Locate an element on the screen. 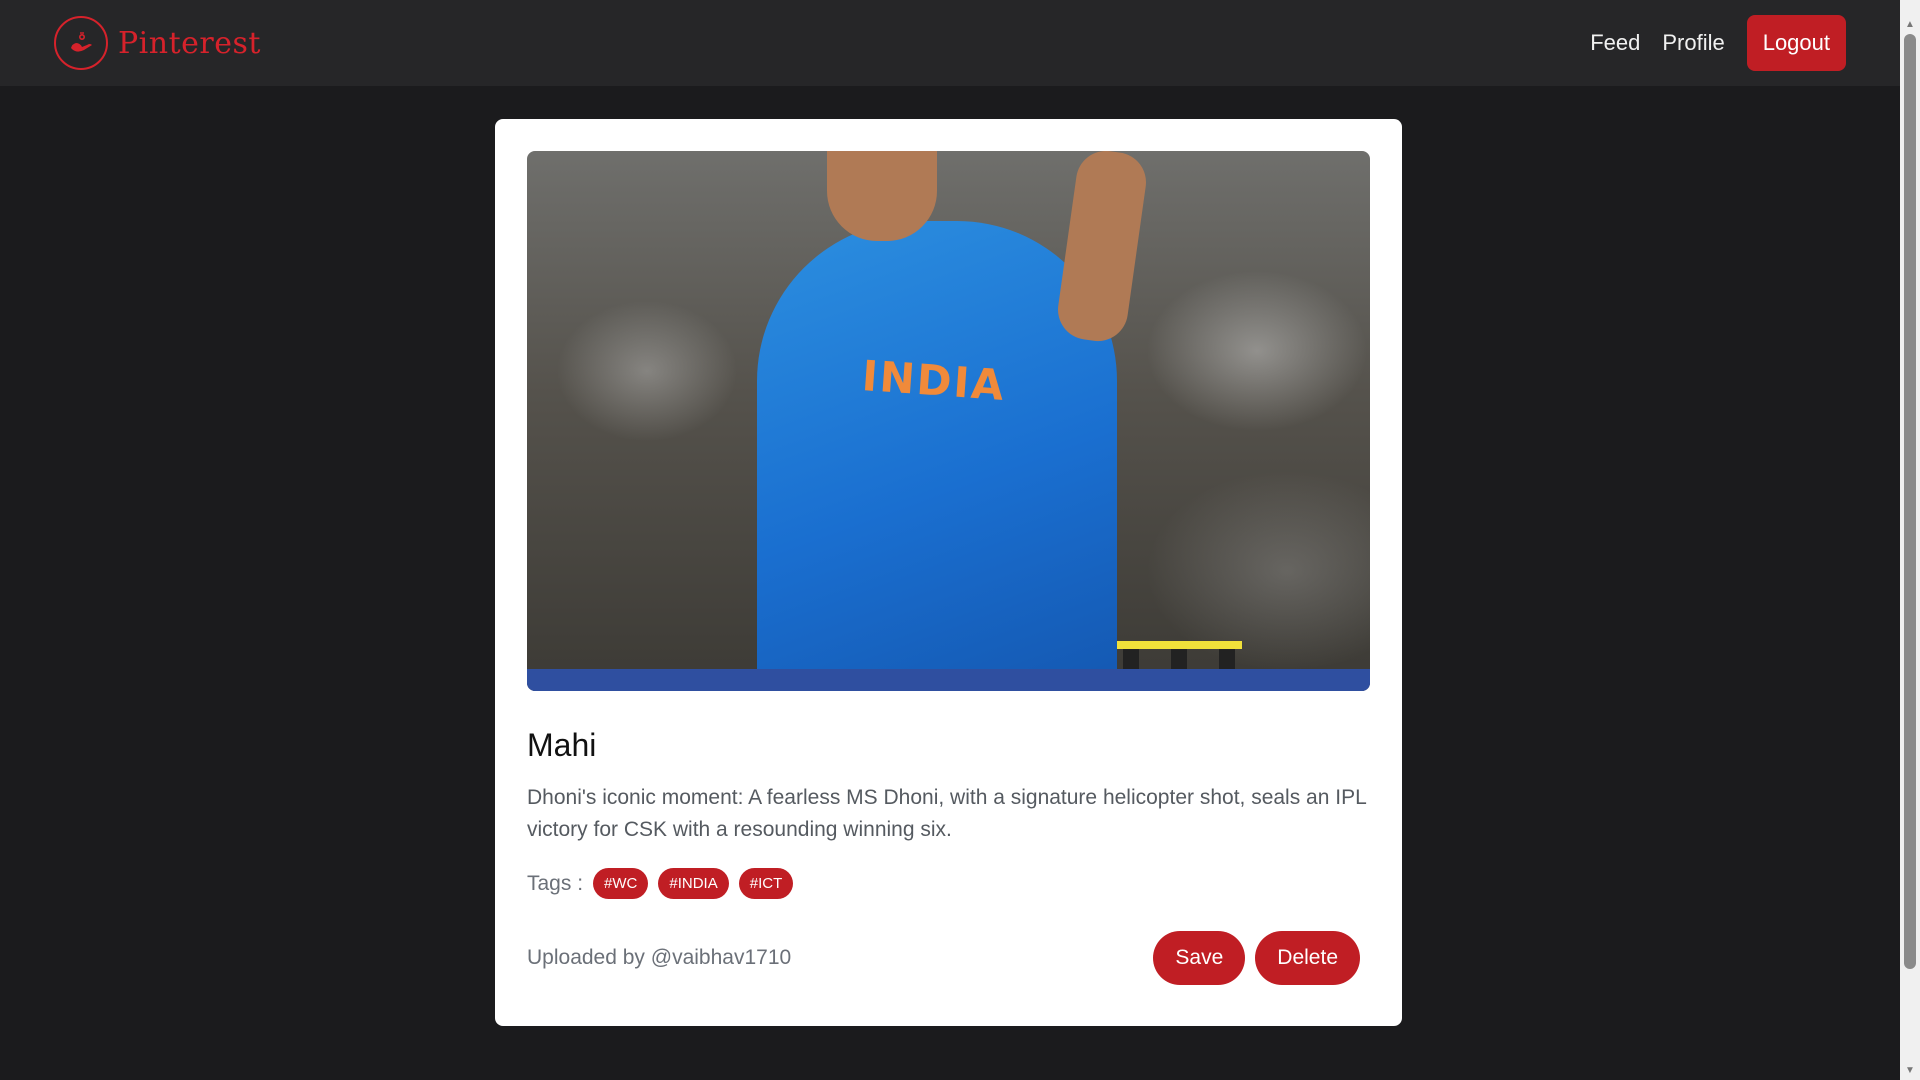 This screenshot has height=1080, width=1920. nav-links: Feed Profile Logout is located at coordinates (1718, 43).